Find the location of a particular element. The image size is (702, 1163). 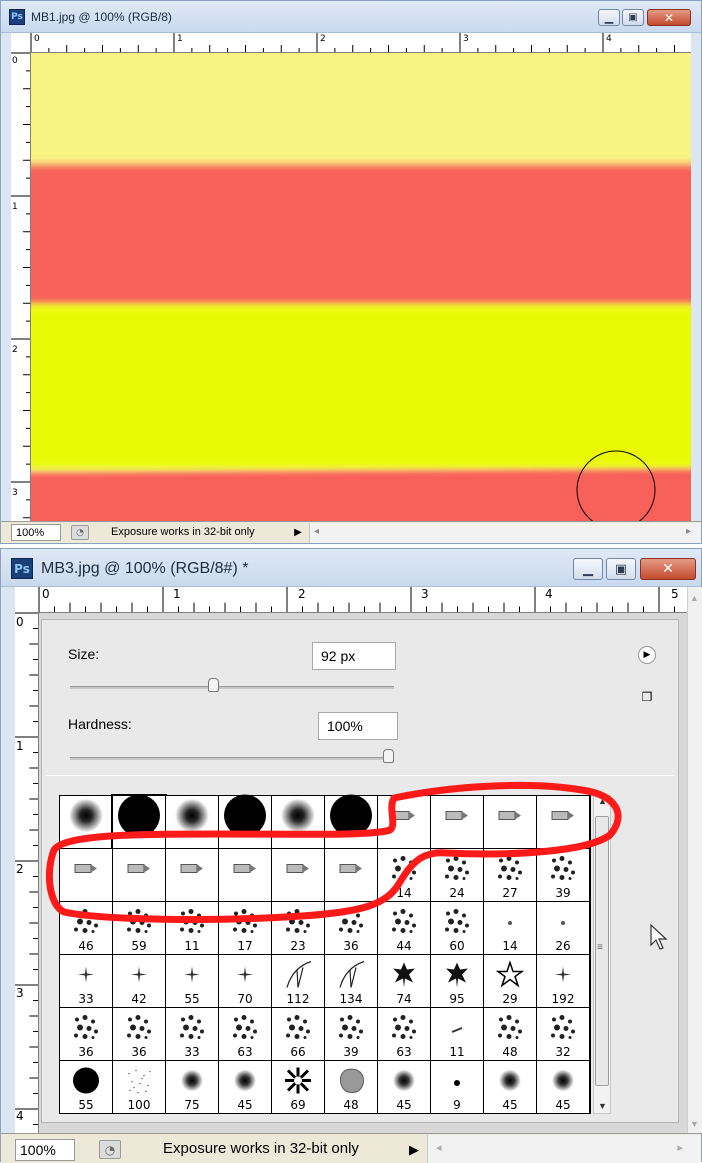

brush-tip-cell: 66 is located at coordinates (298, 1034).